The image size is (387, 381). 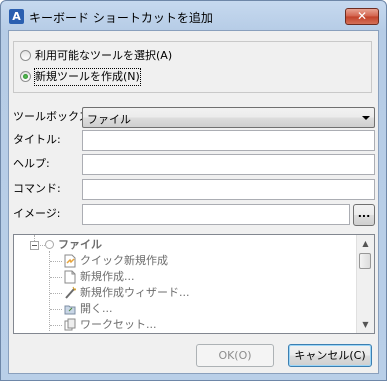 What do you see at coordinates (330, 355) in the screenshot?
I see `cancel-button: キャンセル(C)` at bounding box center [330, 355].